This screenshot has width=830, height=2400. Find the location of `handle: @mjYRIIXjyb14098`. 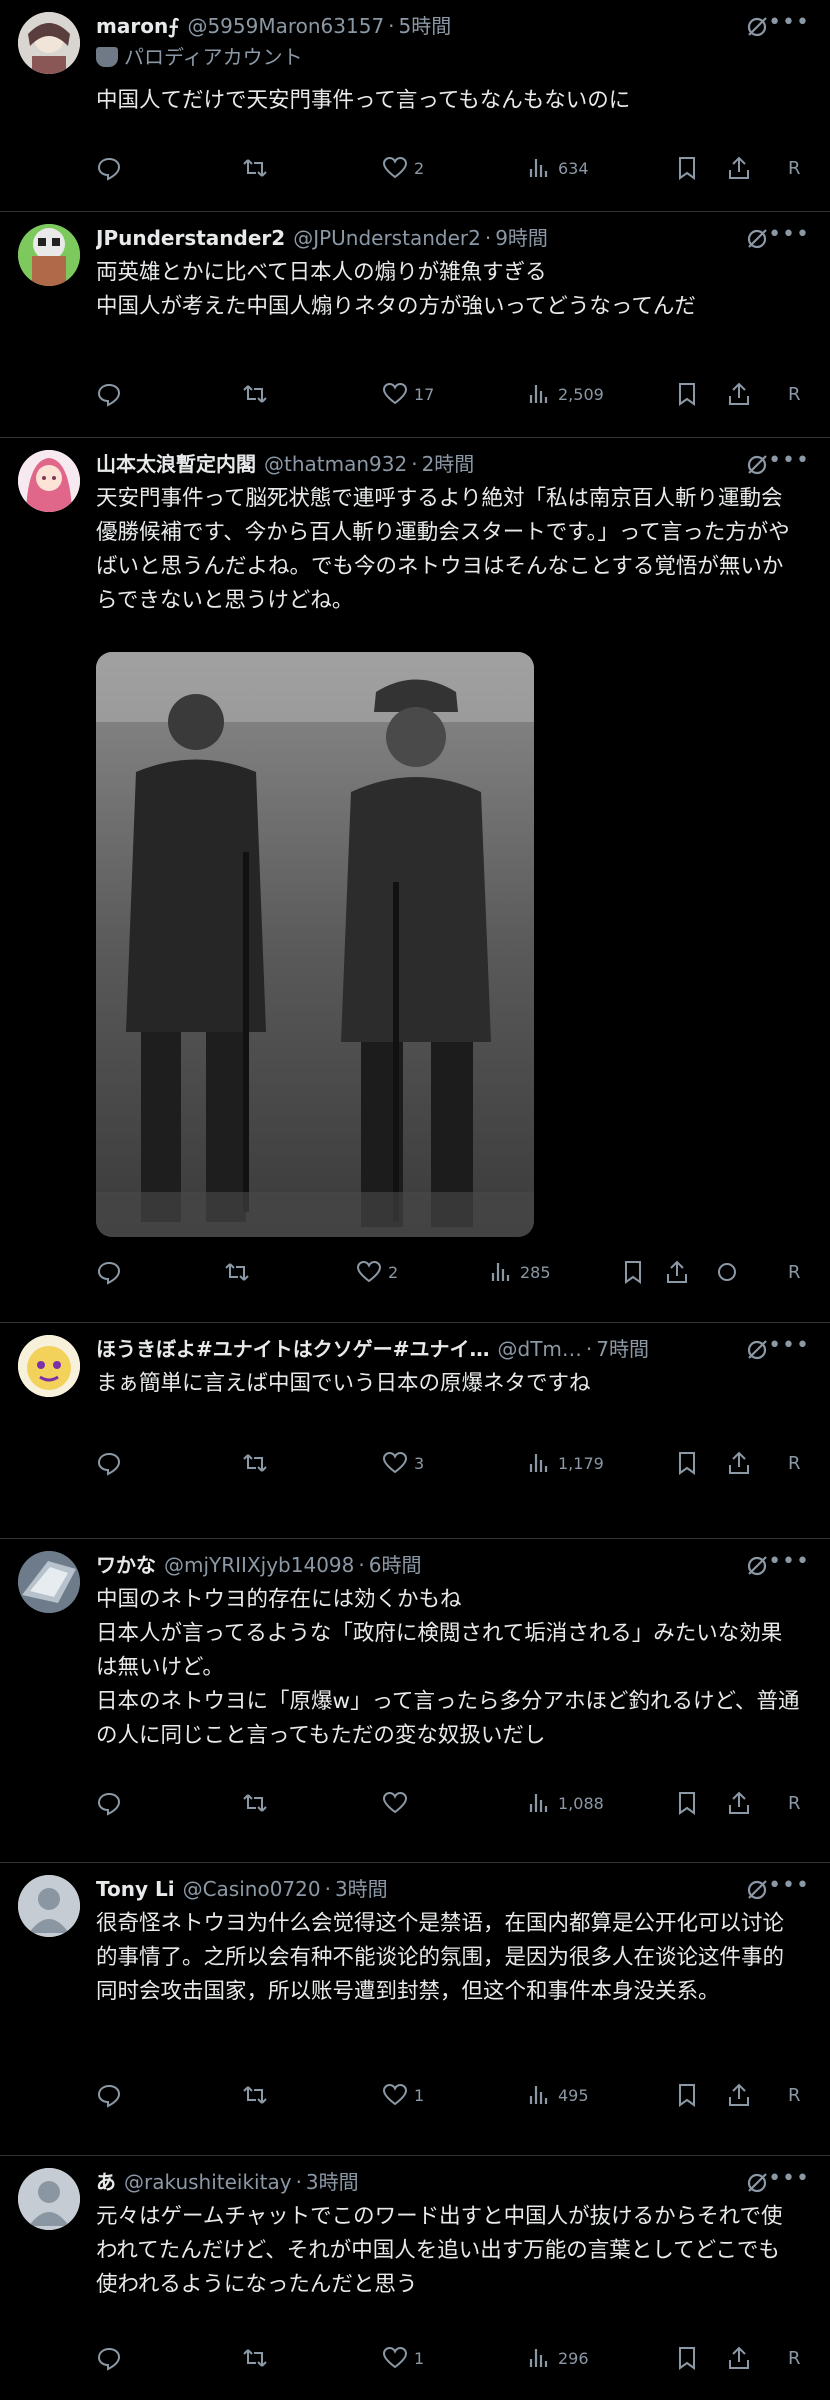

handle: @mjYRIIXjyb14098 is located at coordinates (259, 1565).